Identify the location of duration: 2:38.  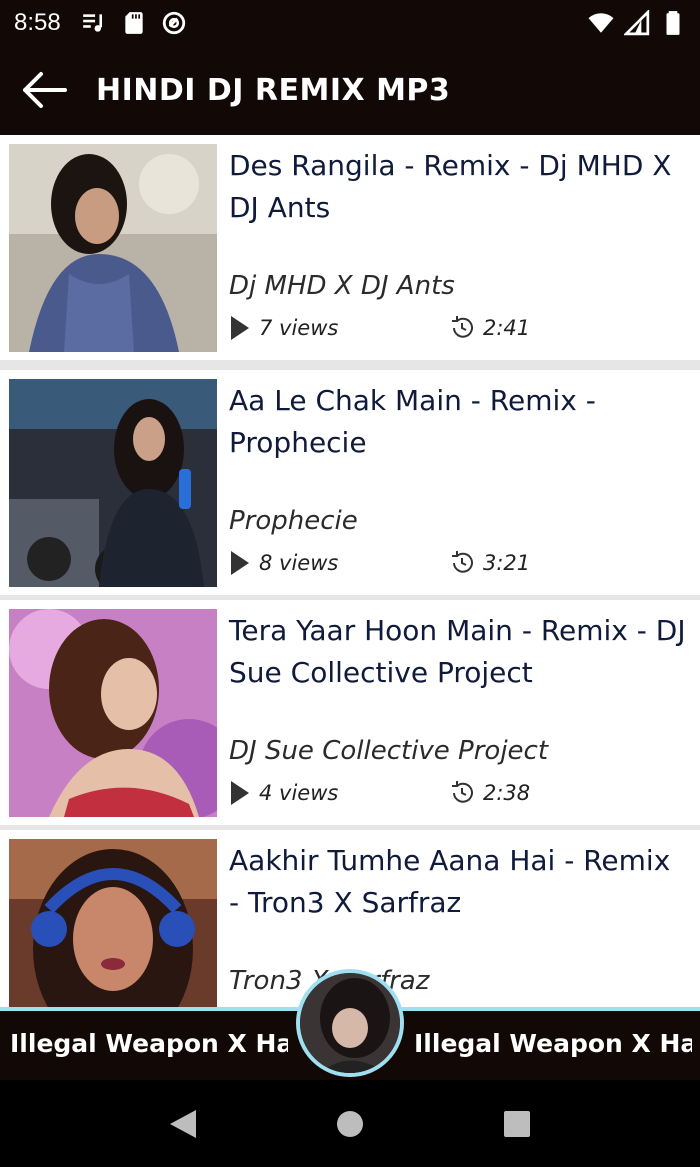
(489, 793).